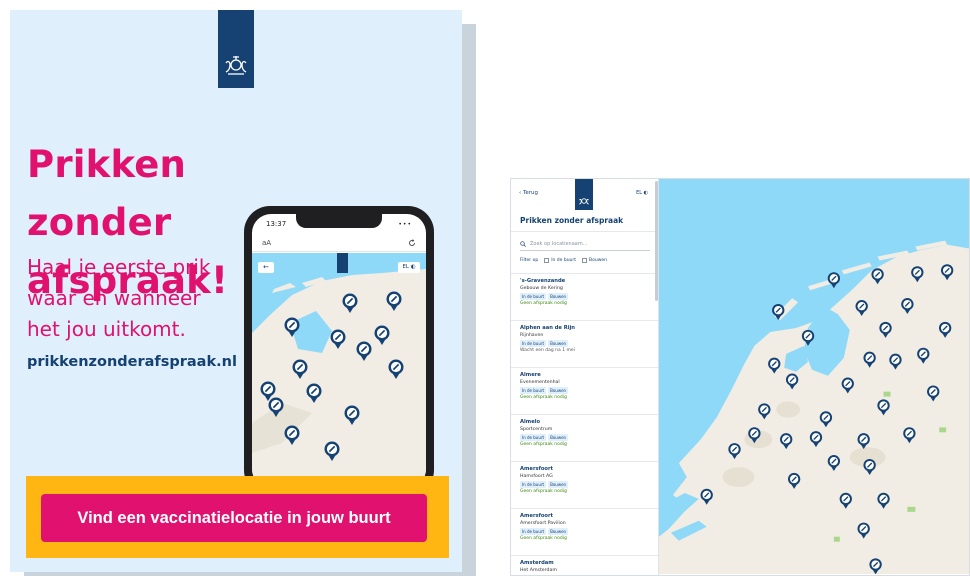 Image resolution: width=970 pixels, height=576 pixels. What do you see at coordinates (572, 220) in the screenshot?
I see `panel-title: Prikken zonder afspraak` at bounding box center [572, 220].